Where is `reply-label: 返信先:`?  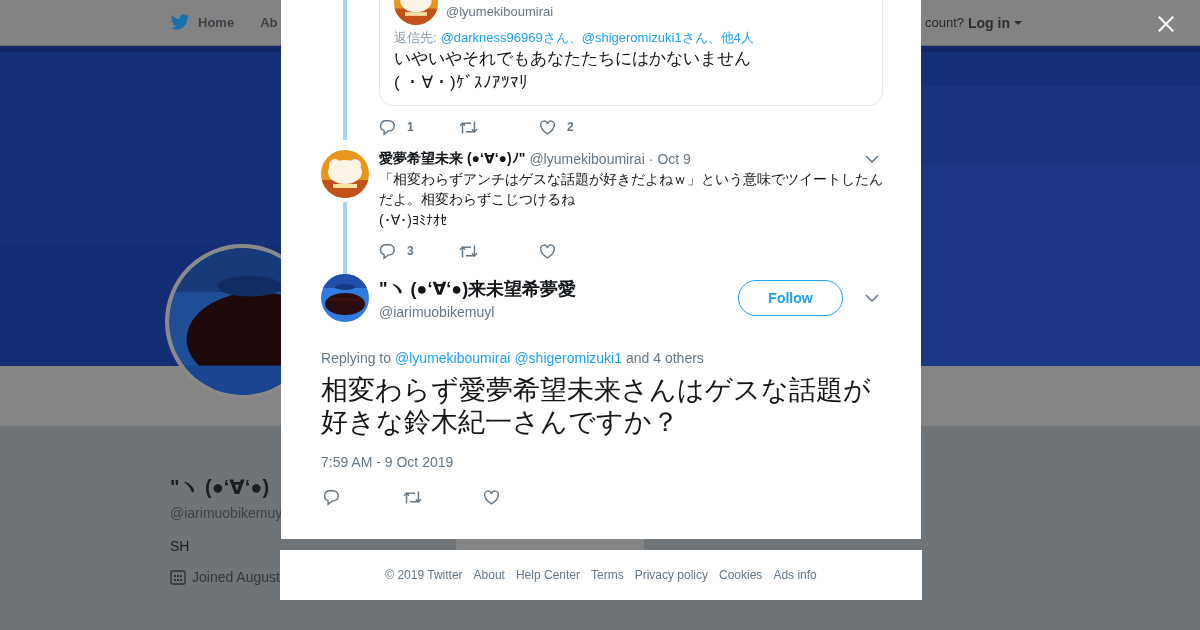
reply-label: 返信先: is located at coordinates (415, 37).